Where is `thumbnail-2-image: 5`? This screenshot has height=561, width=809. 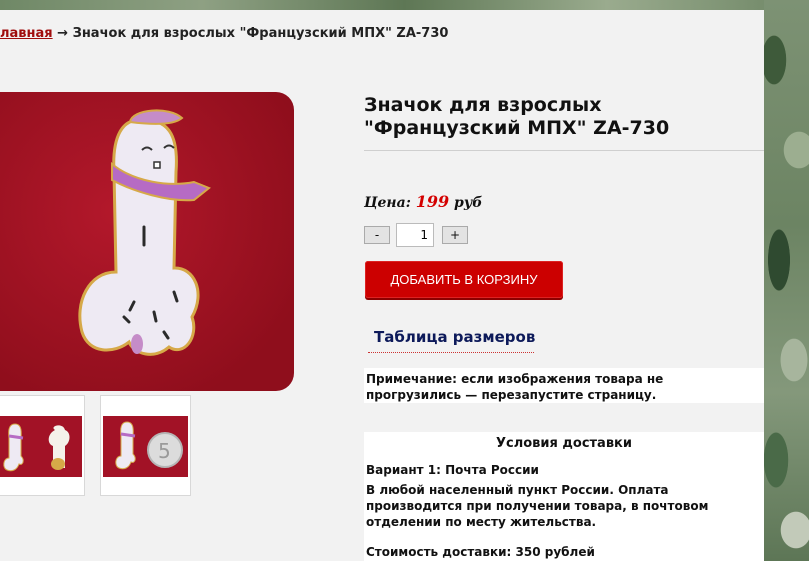
thumbnail-2-image: 5 is located at coordinates (145, 446).